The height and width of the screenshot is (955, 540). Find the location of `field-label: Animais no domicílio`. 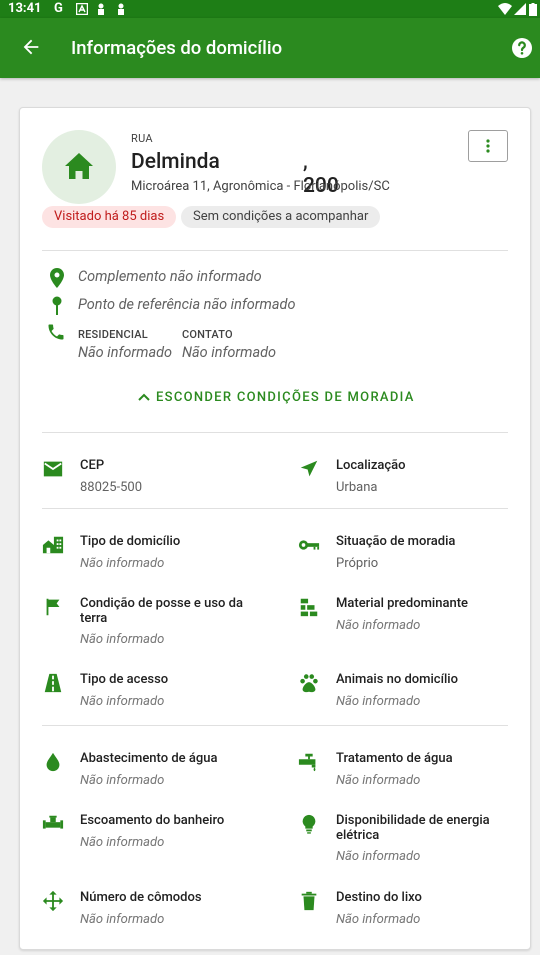

field-label: Animais no domicílio is located at coordinates (397, 679).